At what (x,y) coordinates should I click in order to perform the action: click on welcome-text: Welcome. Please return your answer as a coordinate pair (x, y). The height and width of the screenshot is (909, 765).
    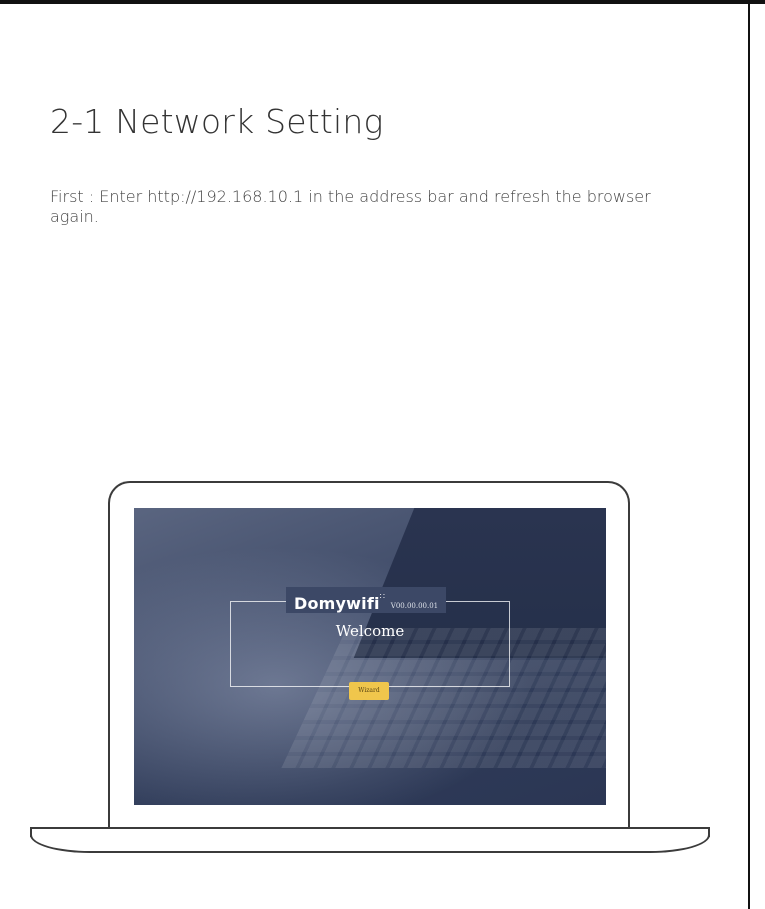
    Looking at the image, I should click on (370, 631).